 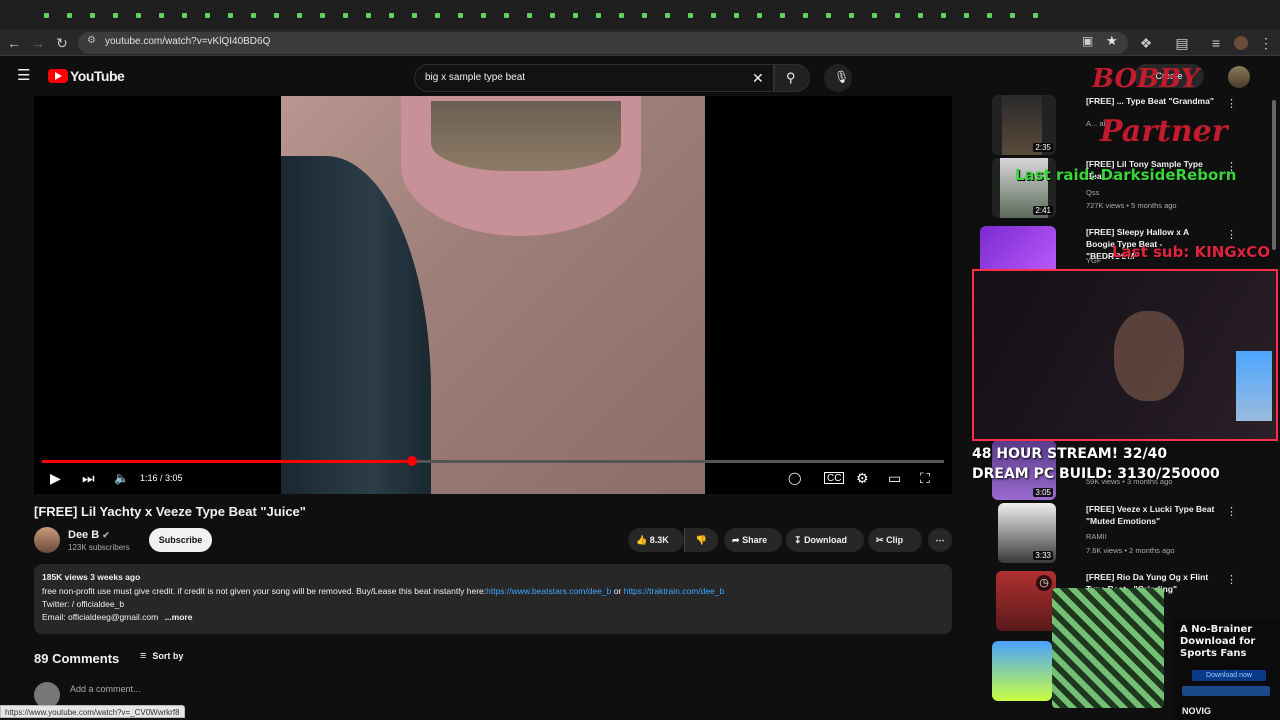 I want to click on sidepanel-icon: ▤, so click(x=1182, y=43).